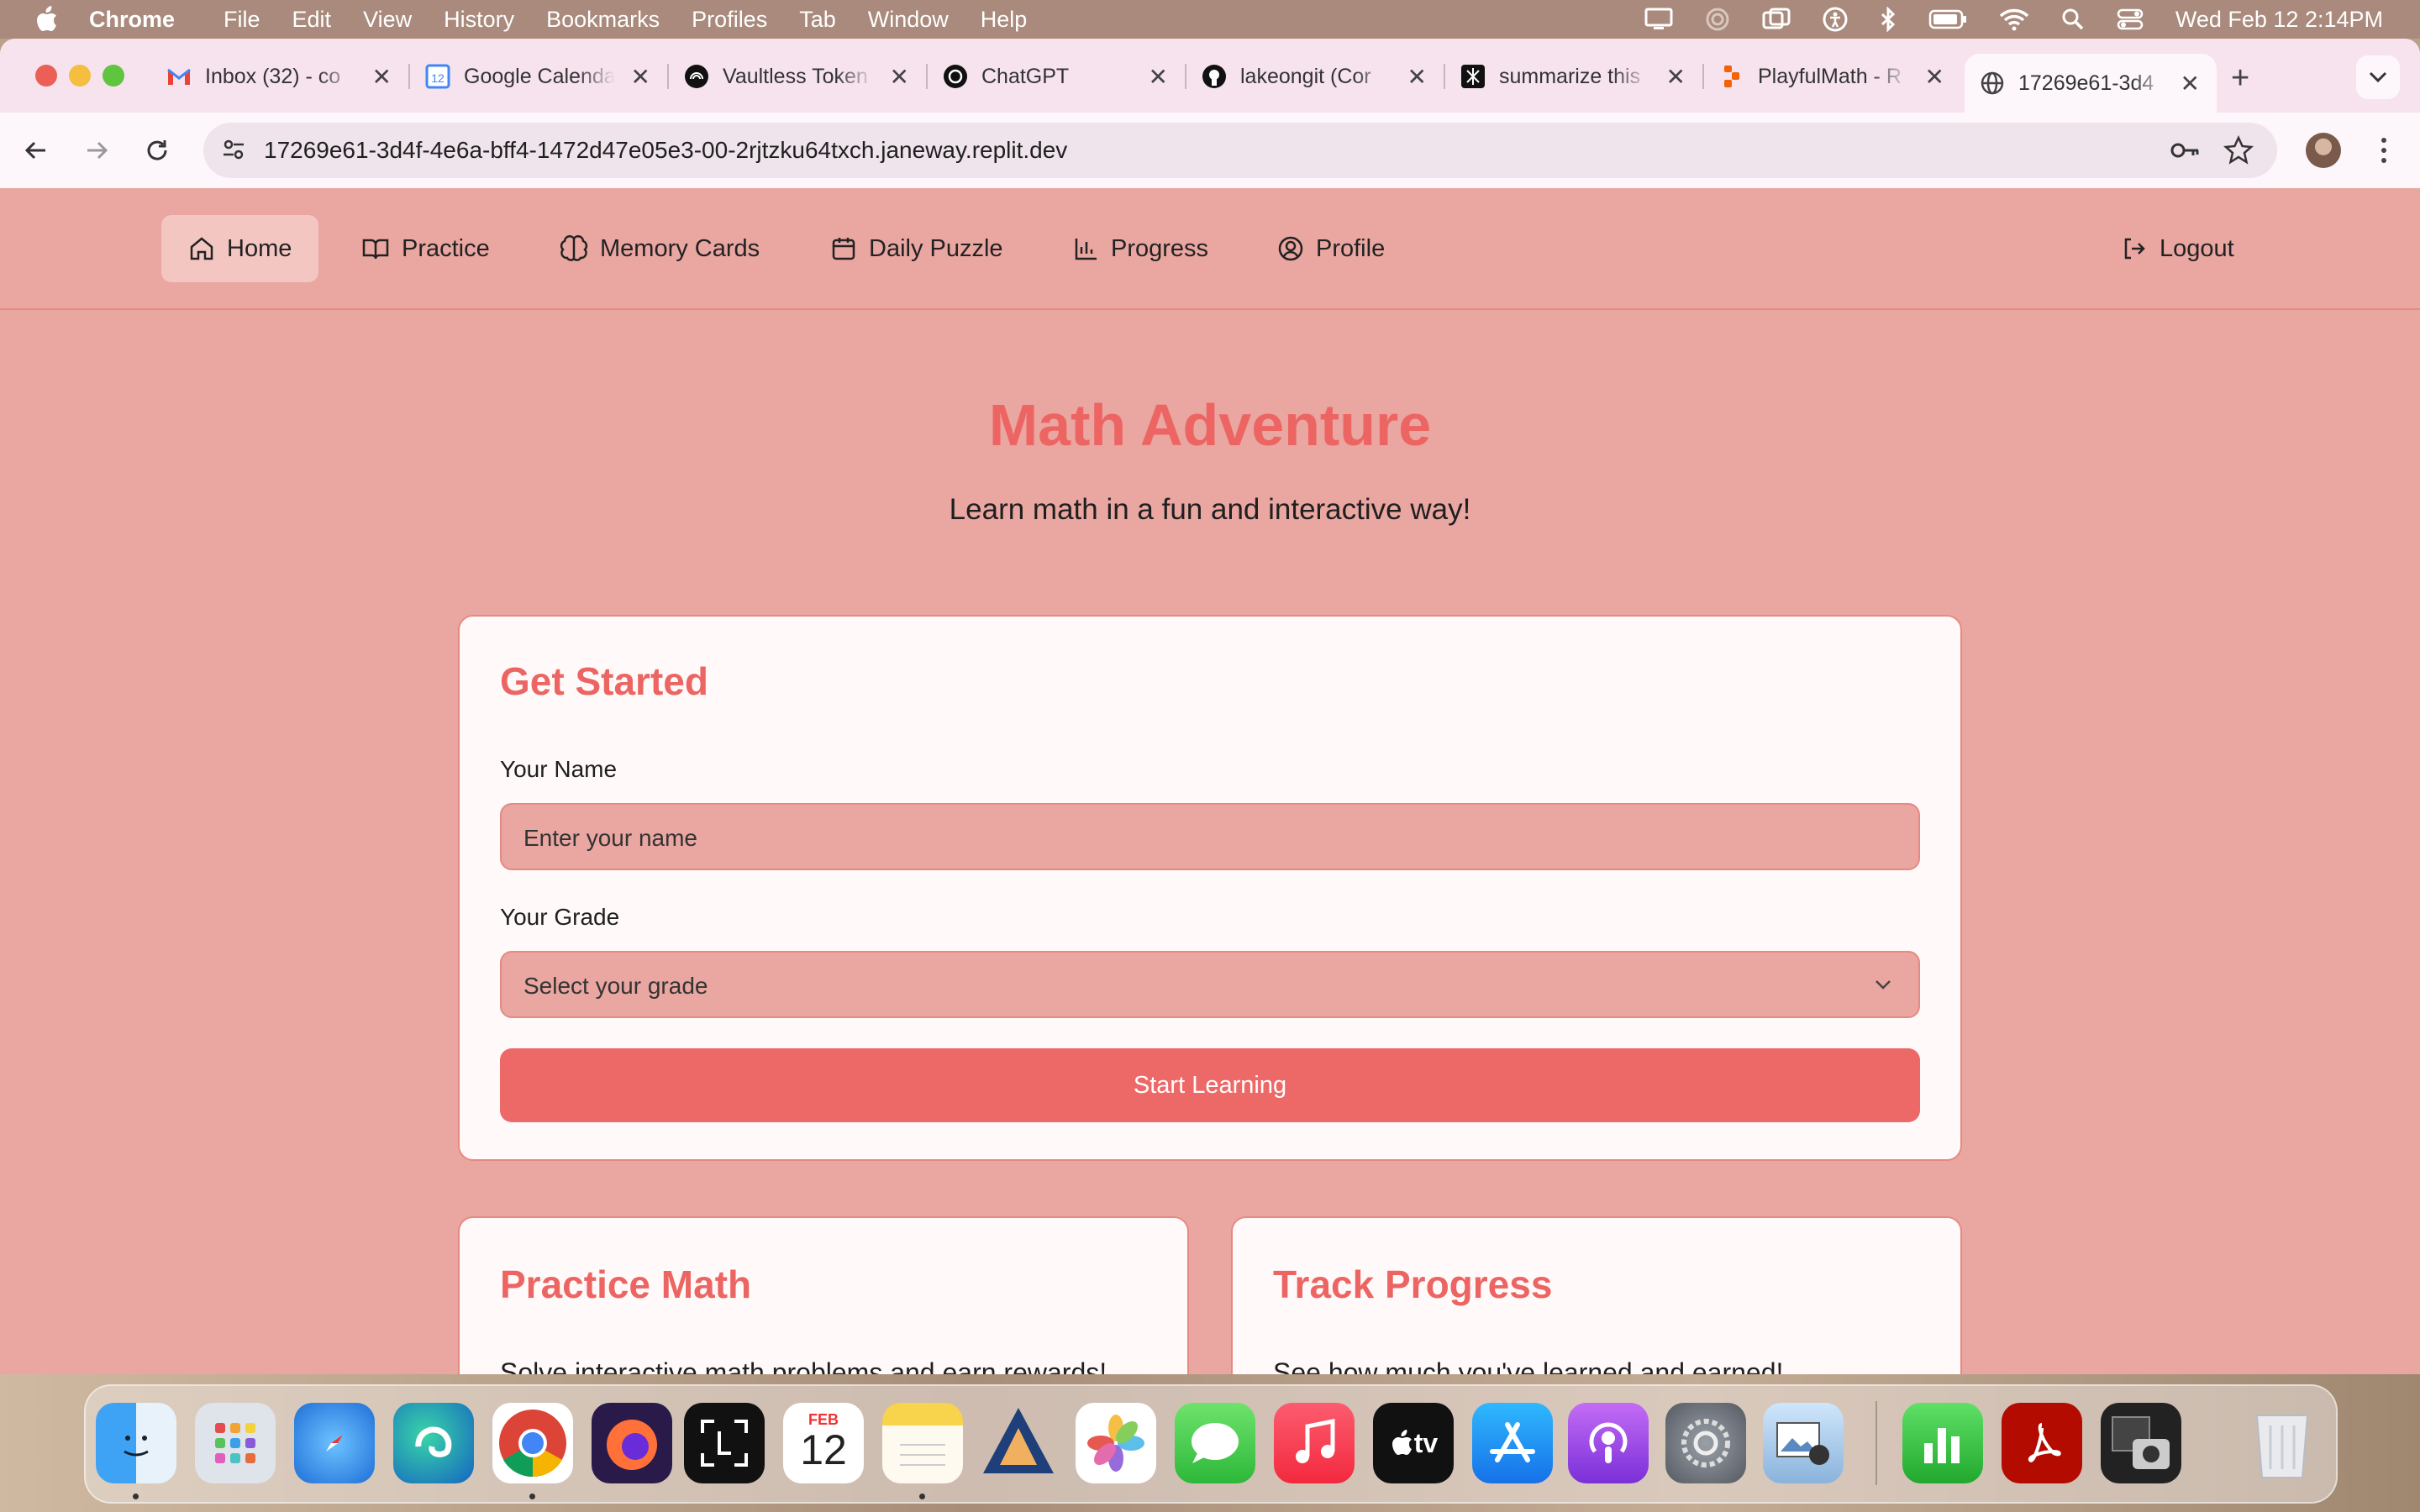 This screenshot has width=2420, height=1512. Describe the element at coordinates (1305, 76) in the screenshot. I see `tab-title: lakeongit (Cor` at that location.